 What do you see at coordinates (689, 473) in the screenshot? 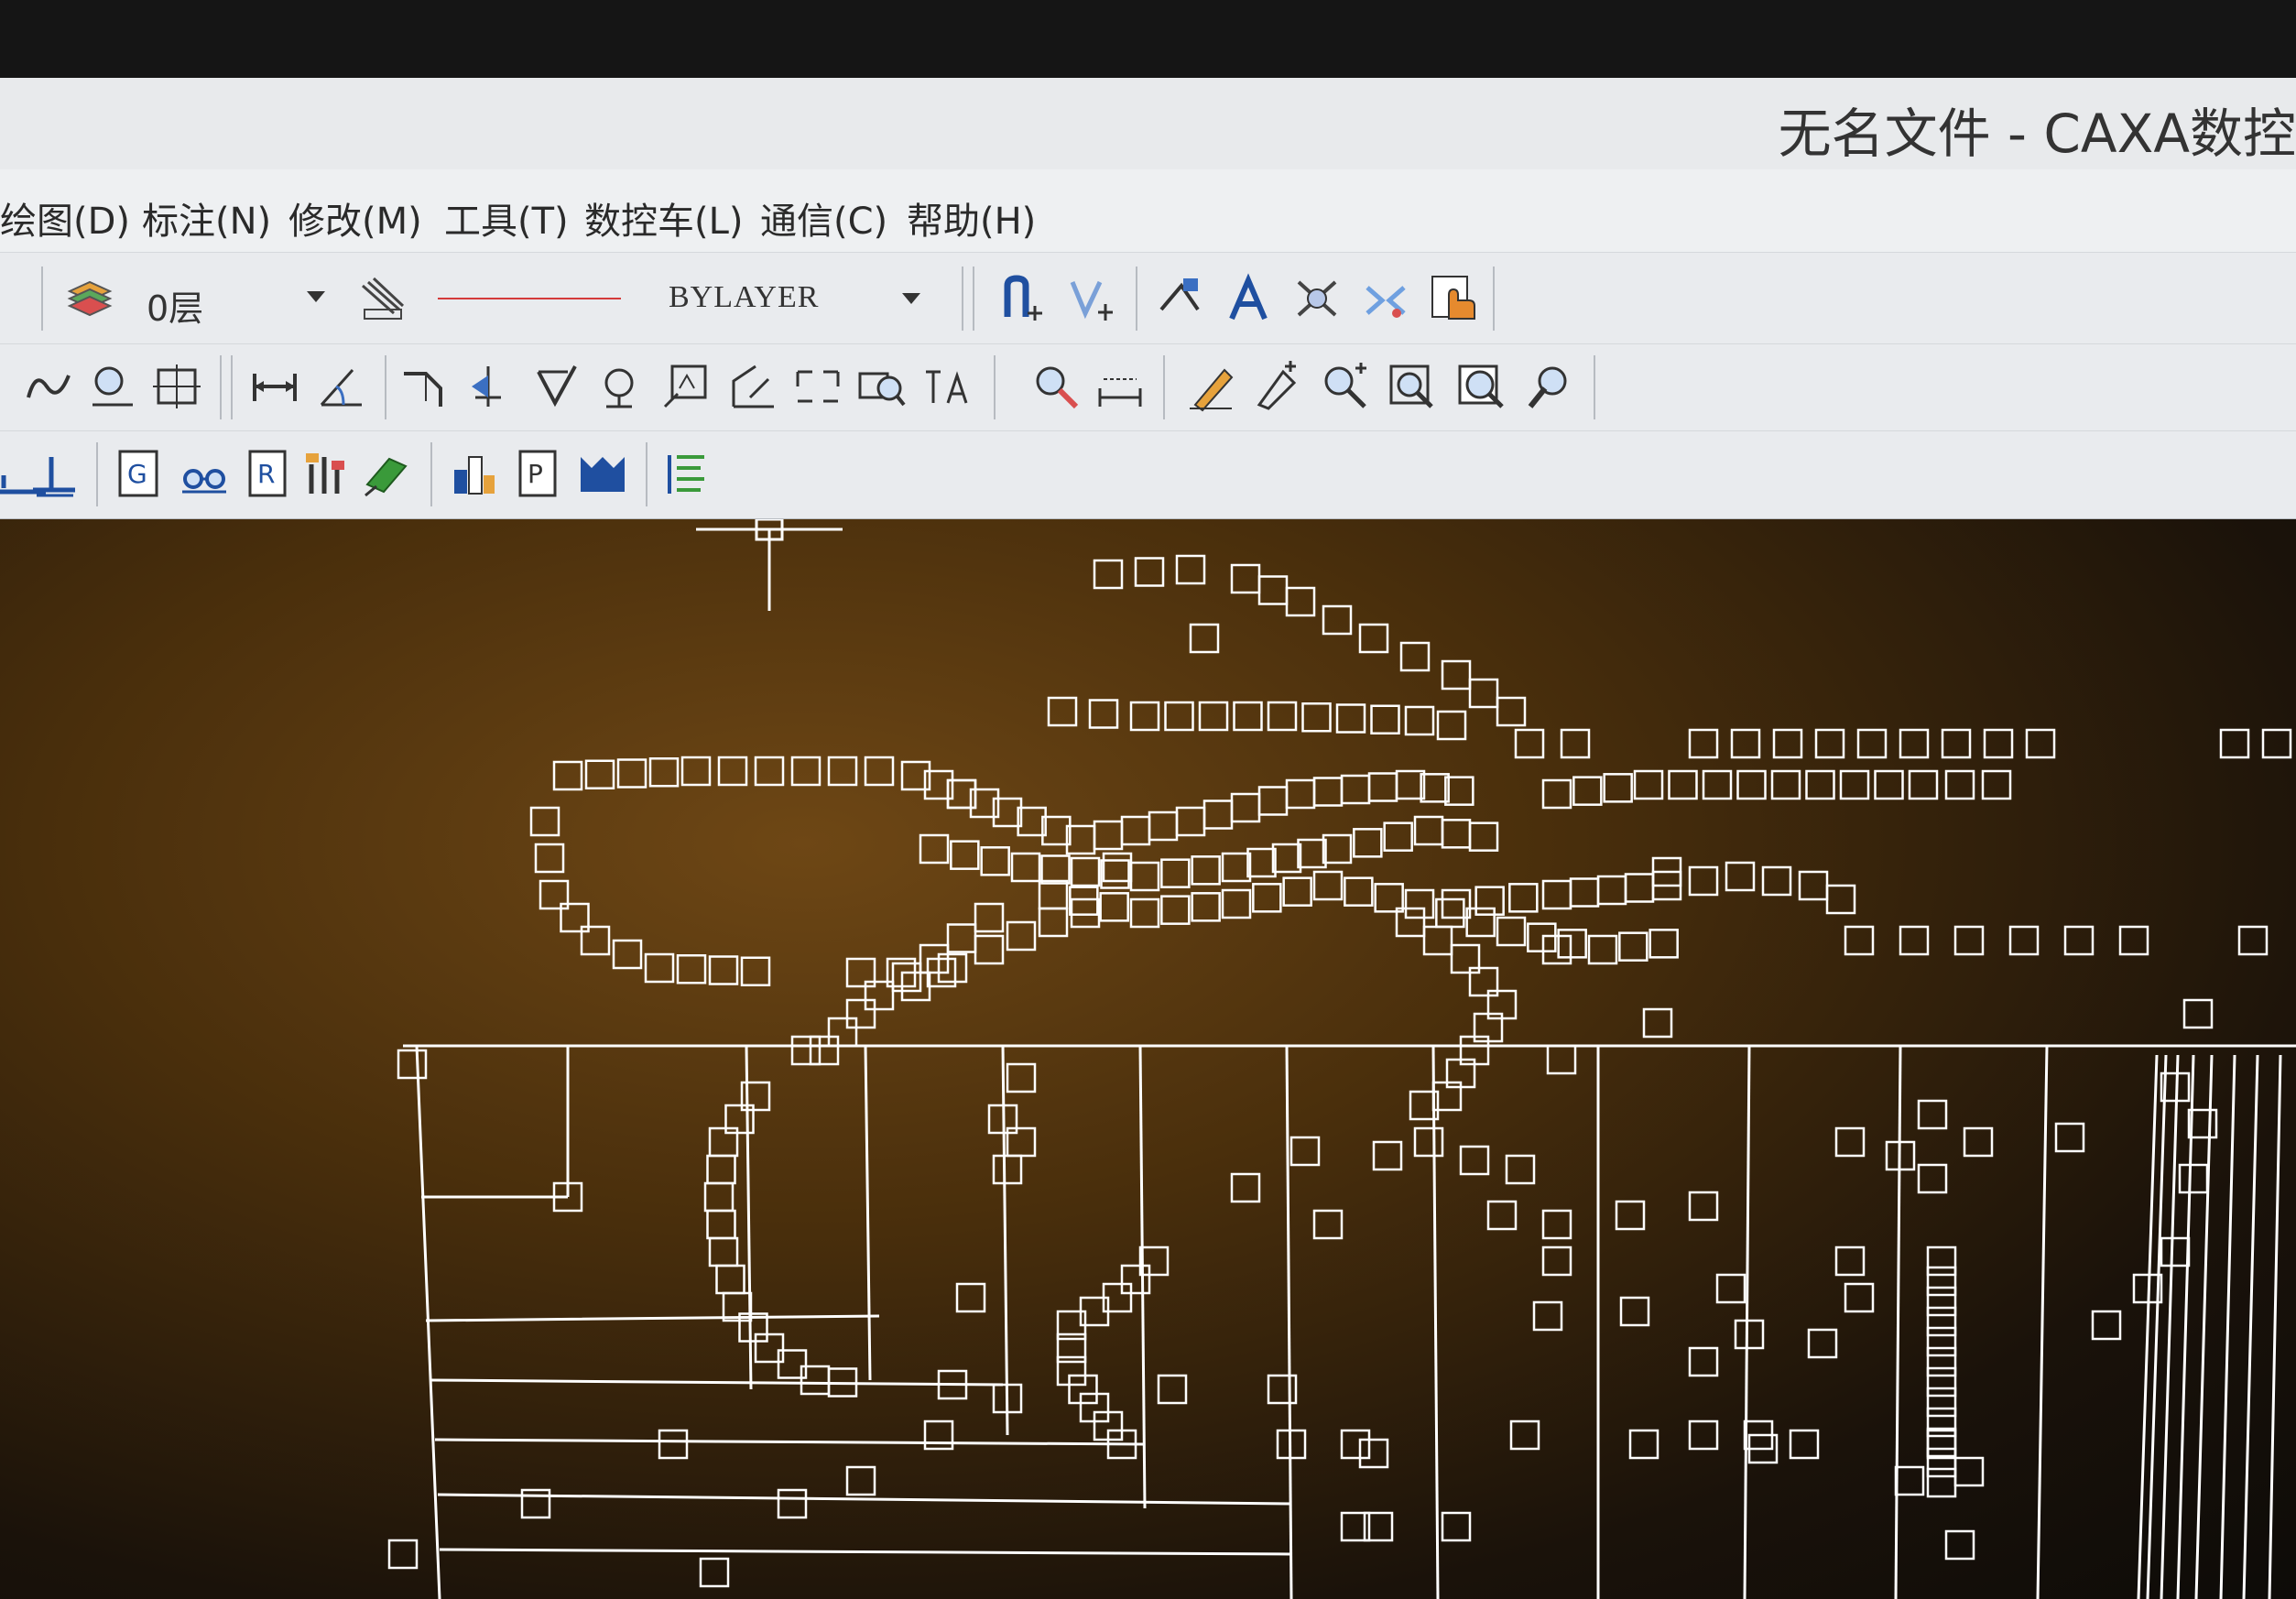
I see `code-list-icon` at bounding box center [689, 473].